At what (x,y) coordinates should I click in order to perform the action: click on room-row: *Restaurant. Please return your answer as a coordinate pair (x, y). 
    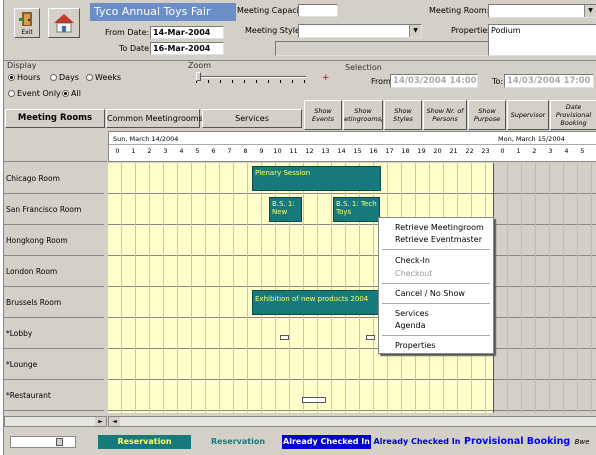
    Looking at the image, I should click on (54, 395).